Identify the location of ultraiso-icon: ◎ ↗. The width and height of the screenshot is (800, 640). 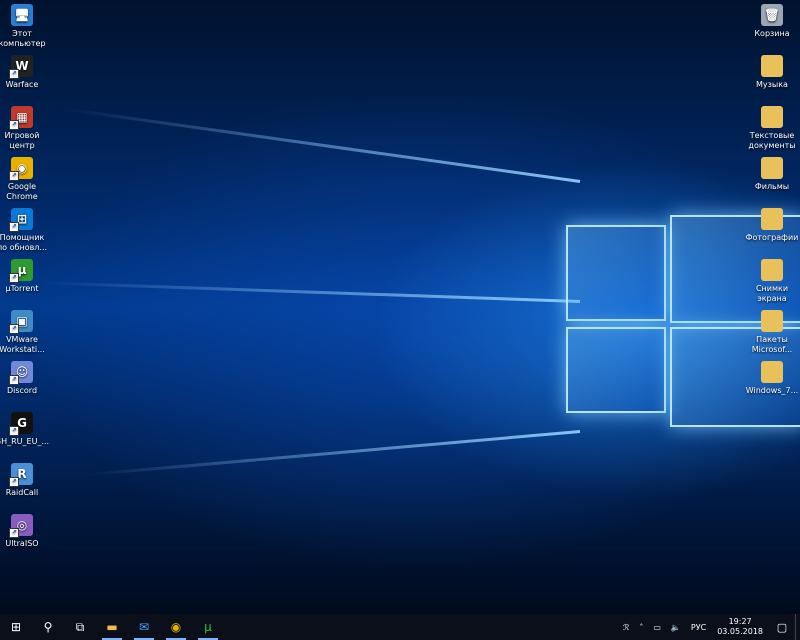
(21, 526).